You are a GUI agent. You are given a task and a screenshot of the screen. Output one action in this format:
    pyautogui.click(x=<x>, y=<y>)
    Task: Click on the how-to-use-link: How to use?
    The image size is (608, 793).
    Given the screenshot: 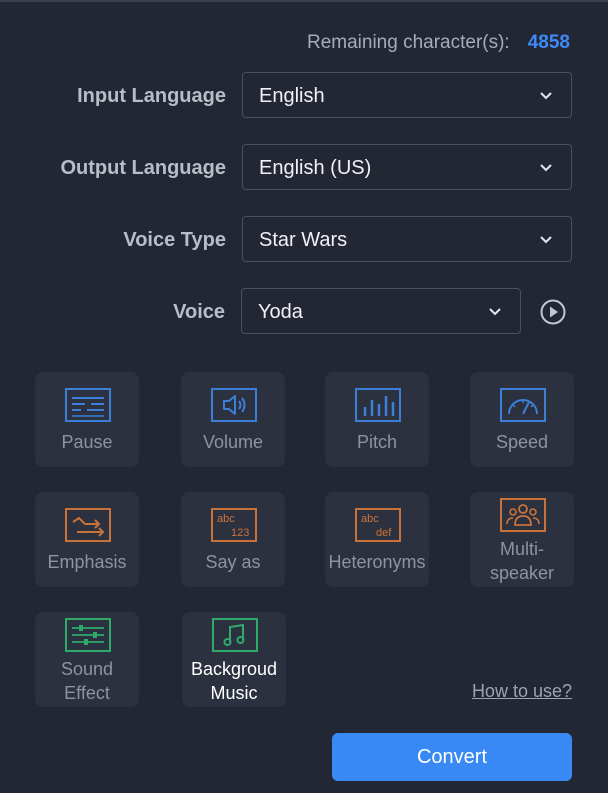 What is the action you would take?
    pyautogui.click(x=522, y=691)
    